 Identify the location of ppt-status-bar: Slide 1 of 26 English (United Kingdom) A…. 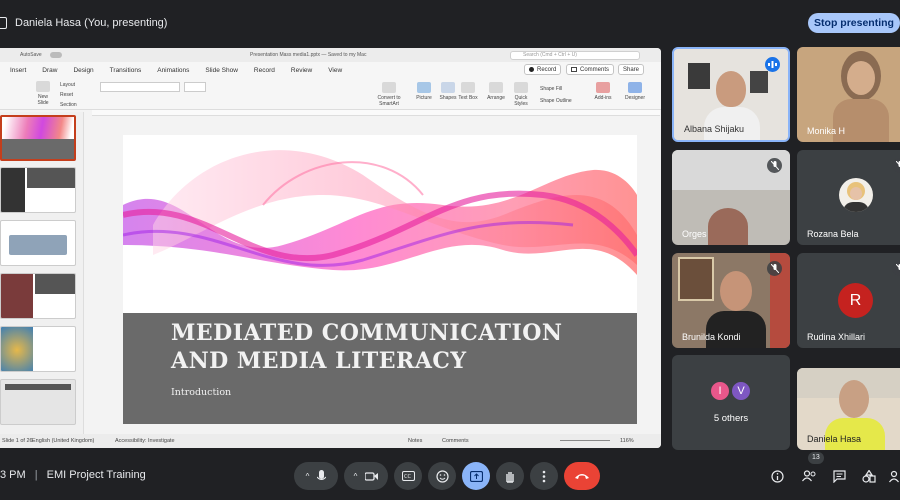
(330, 441).